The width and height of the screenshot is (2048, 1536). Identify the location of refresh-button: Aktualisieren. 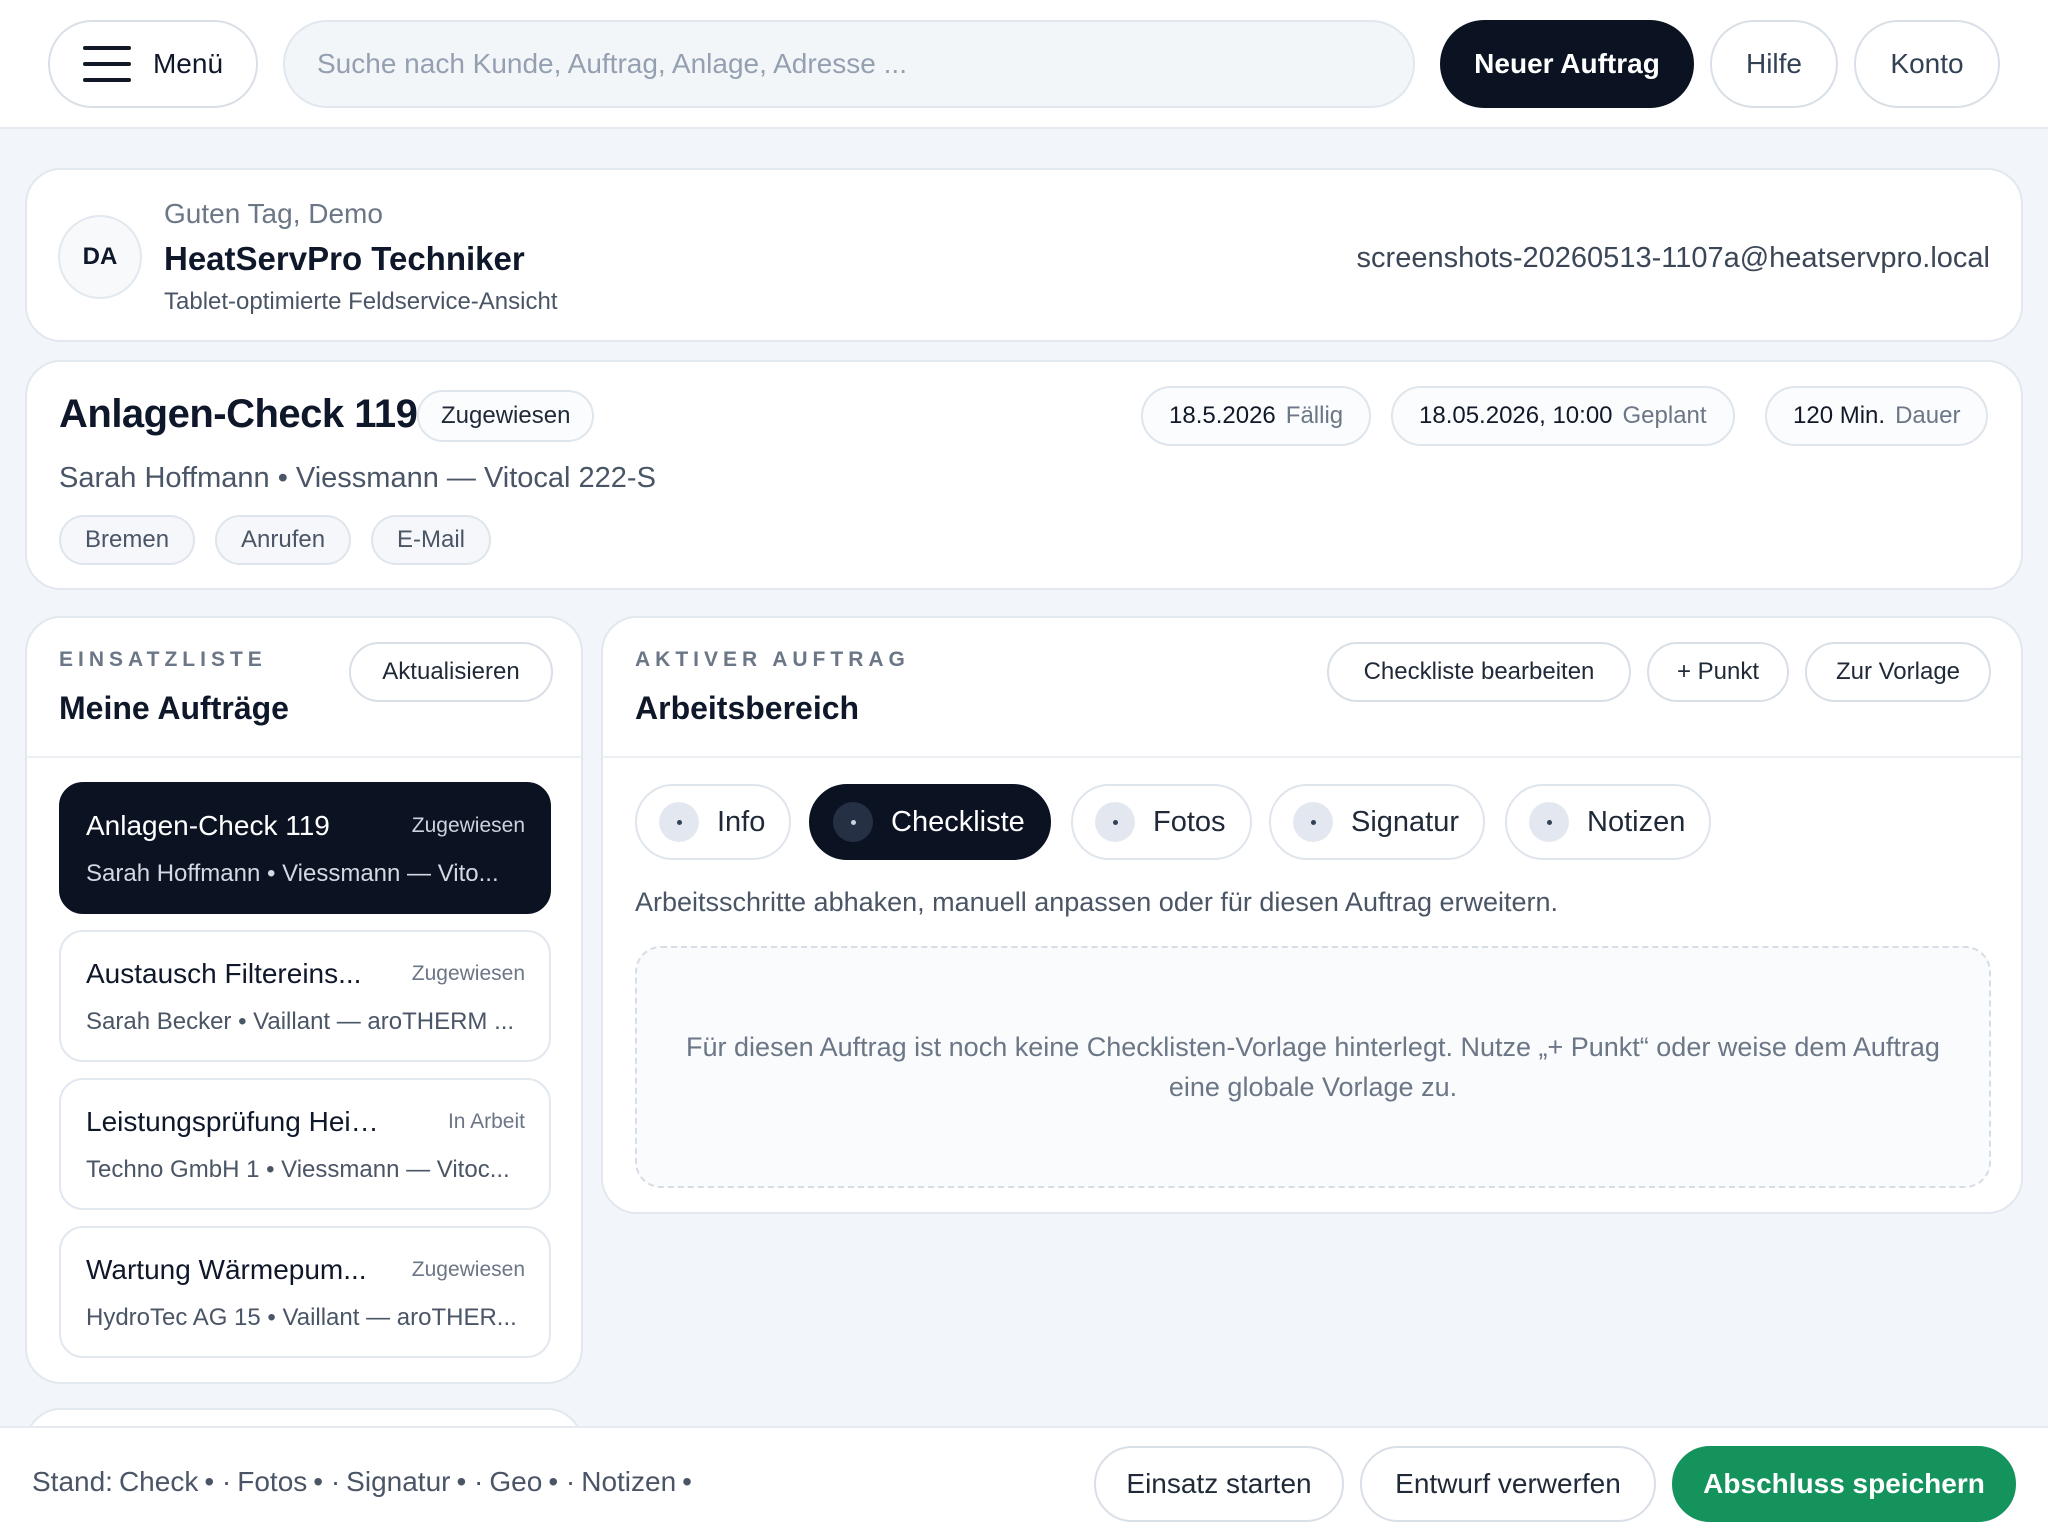
(451, 672).